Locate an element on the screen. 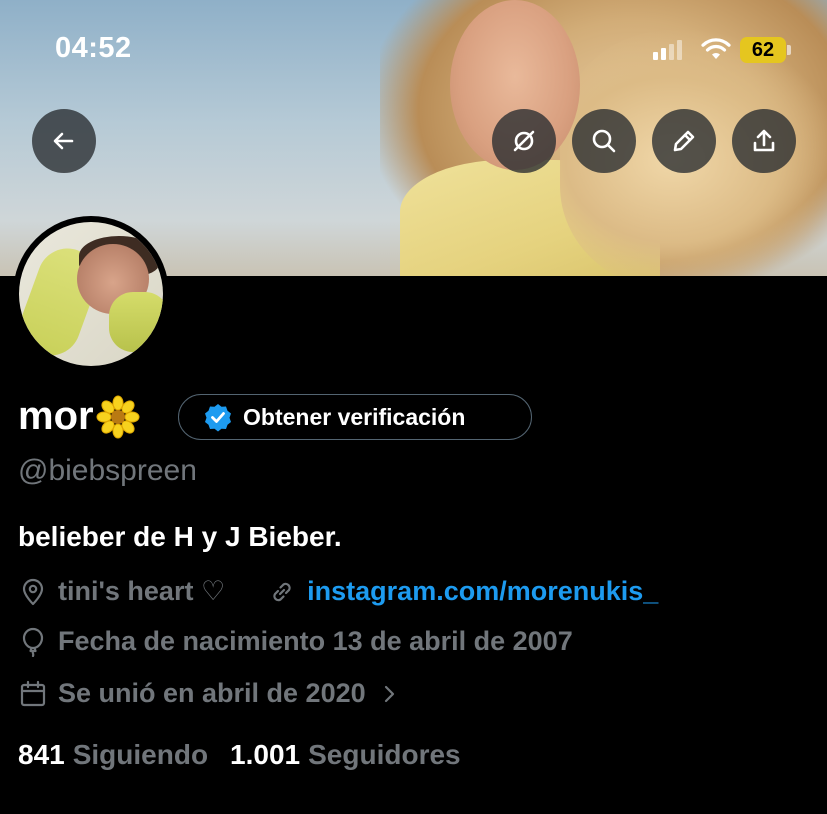 This screenshot has height=814, width=827. joined-text: Se unió en abril de 2020 is located at coordinates (212, 693).